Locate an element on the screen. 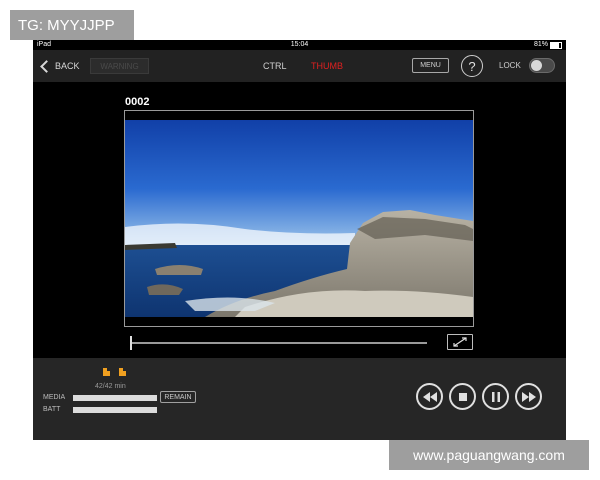 Image resolution: width=600 pixels, height=480 pixels. lock-label: LOCK is located at coordinates (510, 65).